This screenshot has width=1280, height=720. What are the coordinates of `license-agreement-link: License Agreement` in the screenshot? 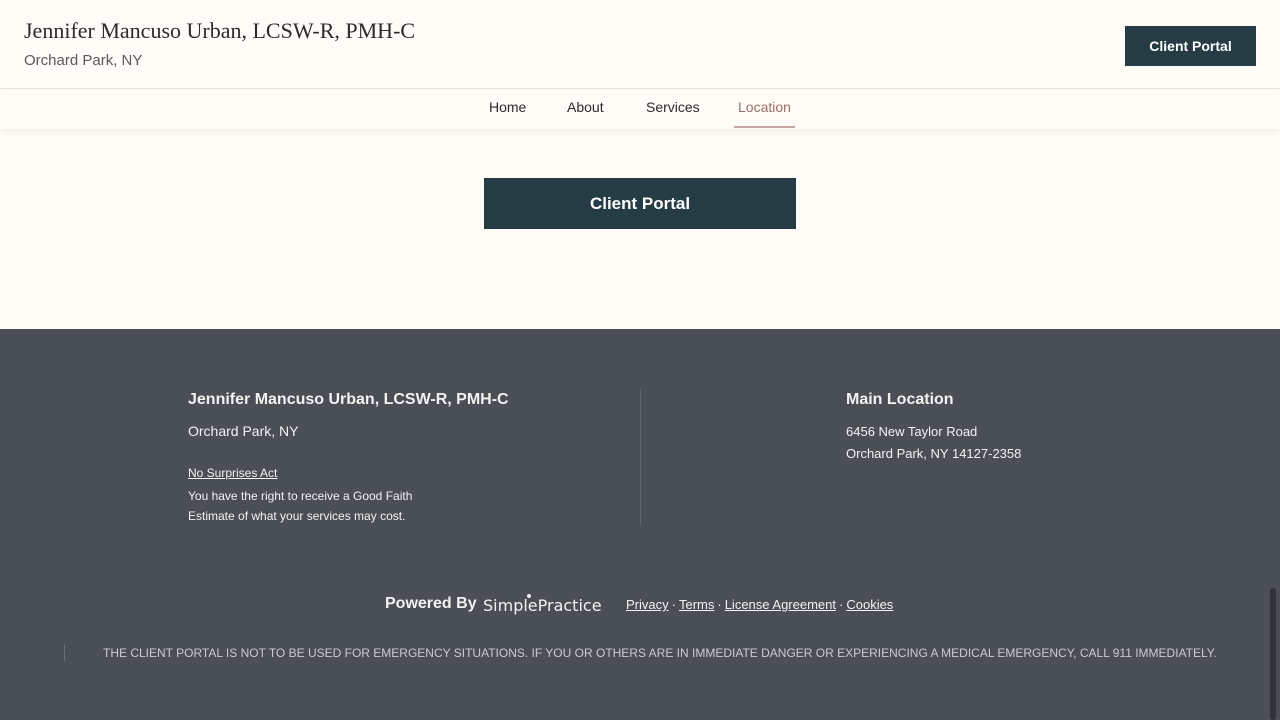 It's located at (780, 604).